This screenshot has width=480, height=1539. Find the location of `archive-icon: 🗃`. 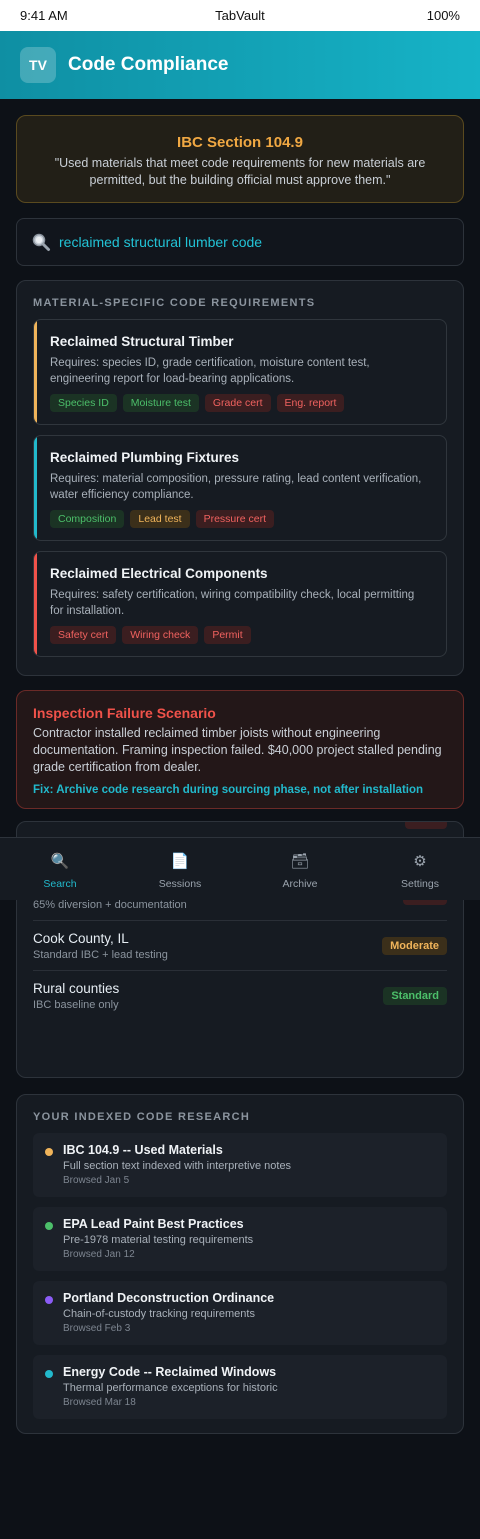

archive-icon: 🗃 is located at coordinates (300, 861).